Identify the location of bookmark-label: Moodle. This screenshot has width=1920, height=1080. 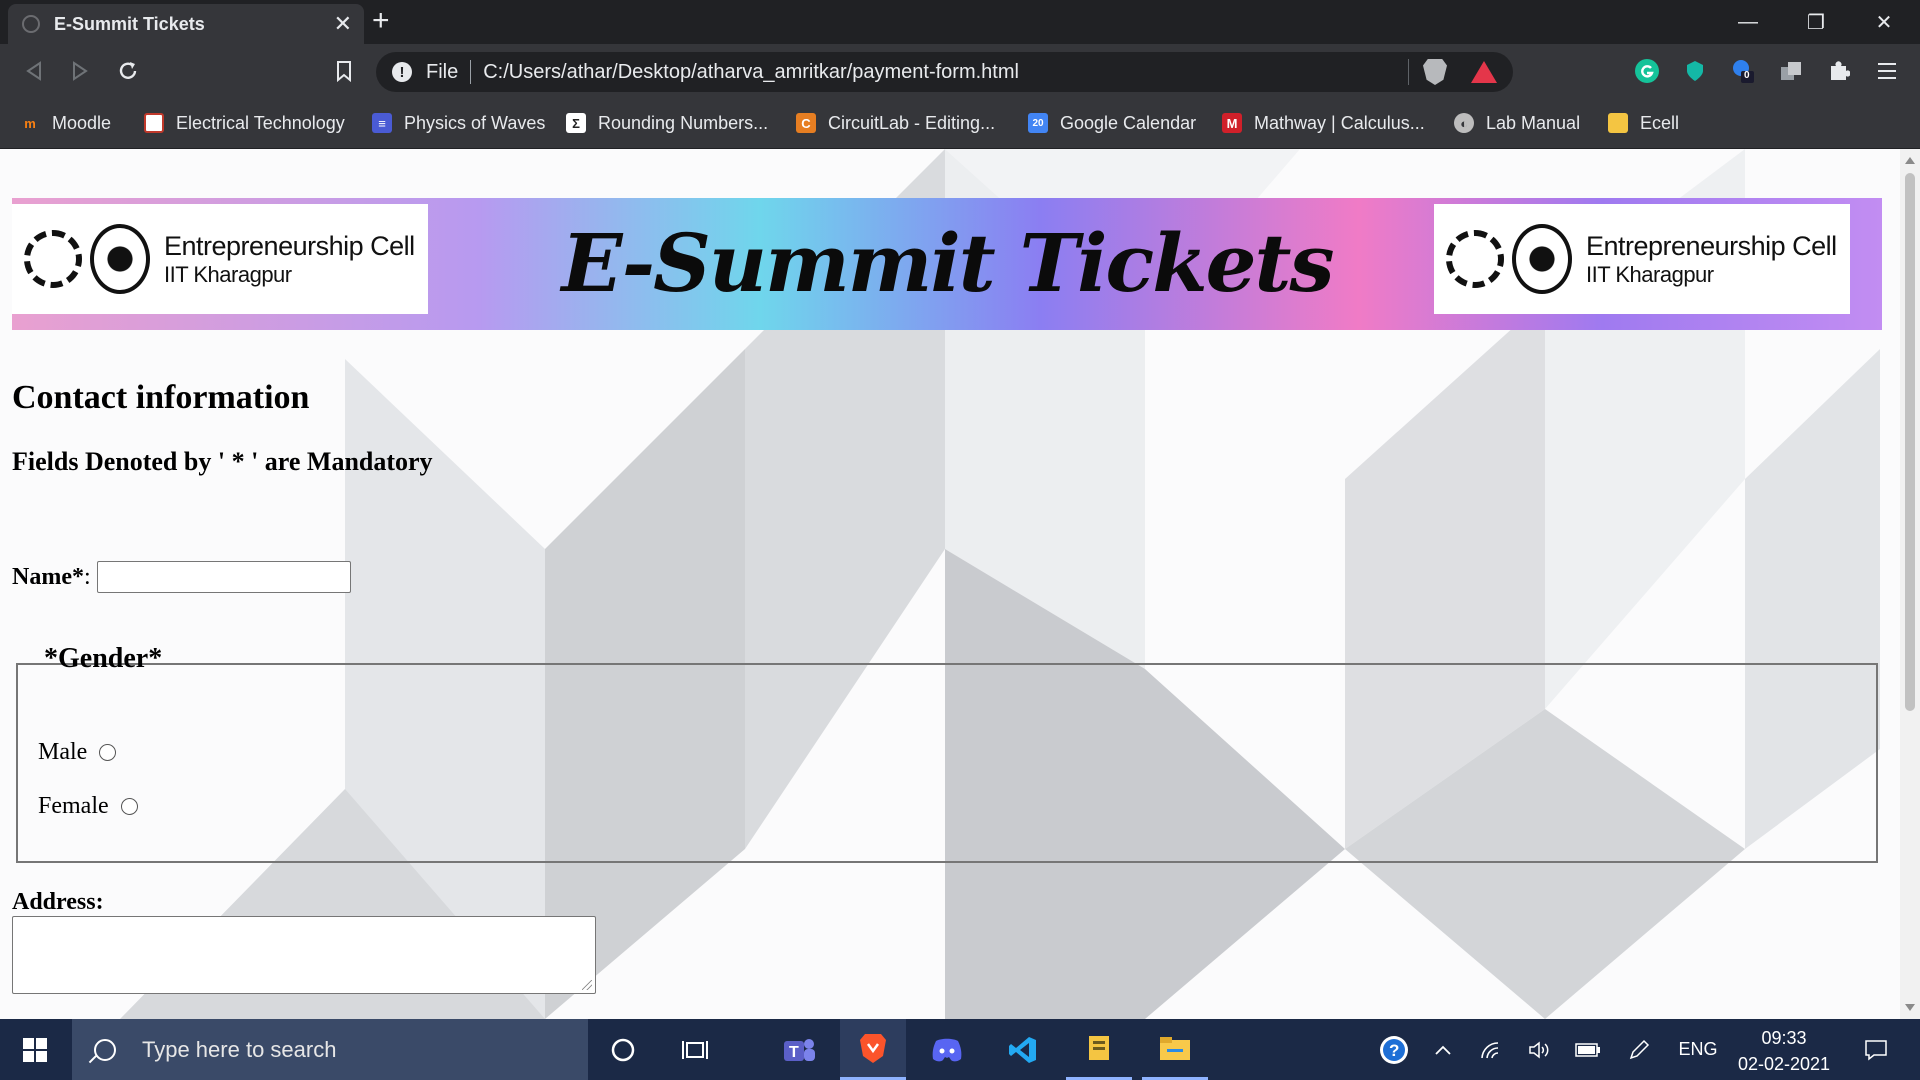
(82, 122).